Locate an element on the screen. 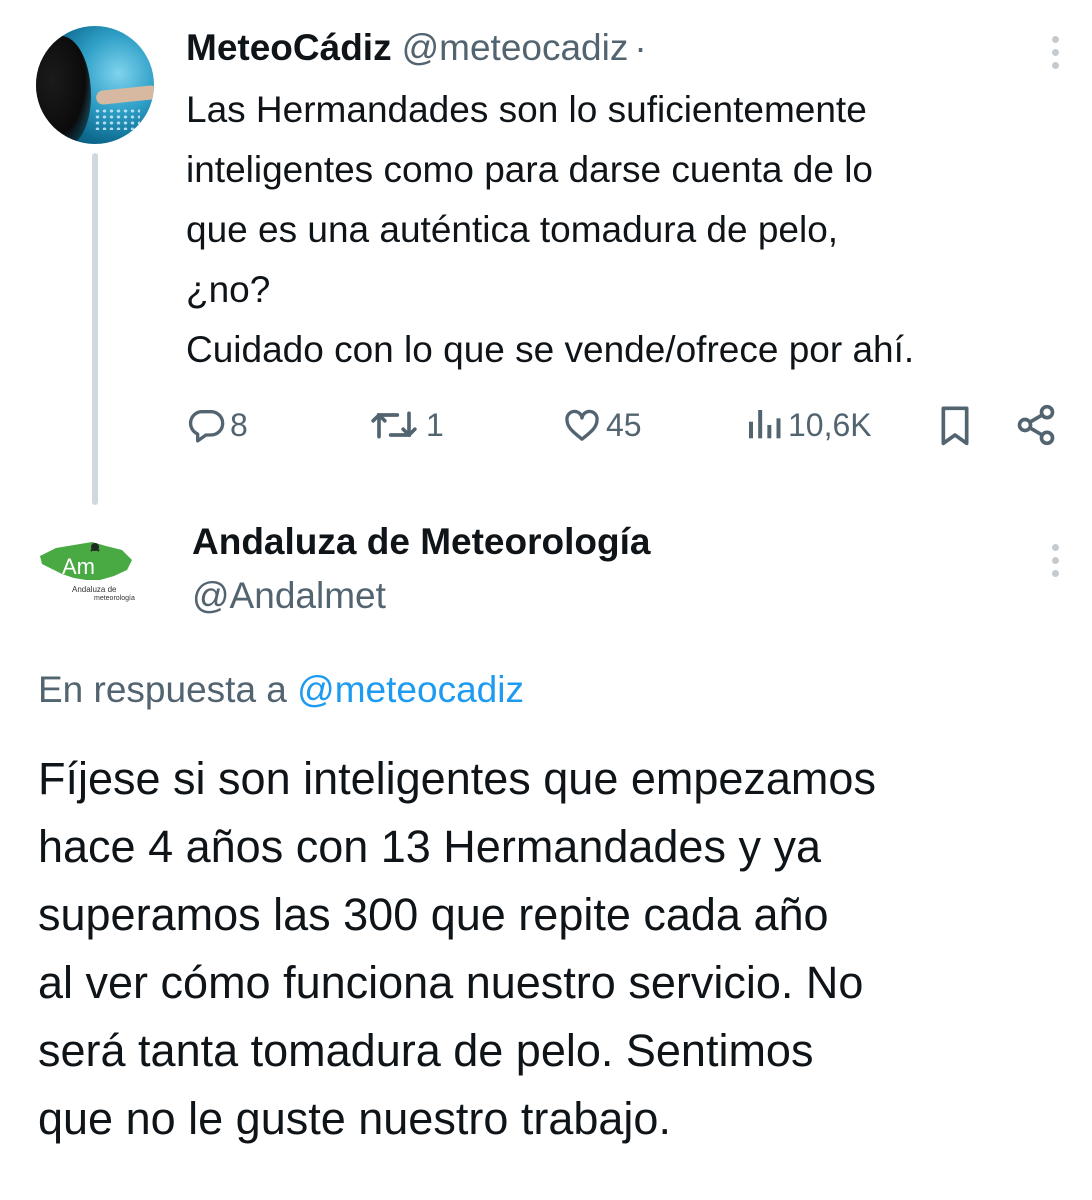 The height and width of the screenshot is (1200, 1092). author-name: Andaluza de Meteorología is located at coordinates (421, 542).